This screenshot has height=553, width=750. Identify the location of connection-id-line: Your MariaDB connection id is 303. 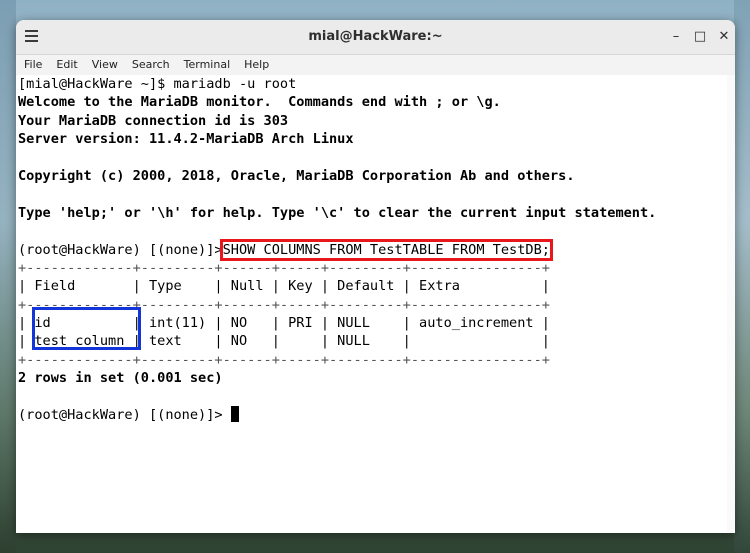
(153, 120).